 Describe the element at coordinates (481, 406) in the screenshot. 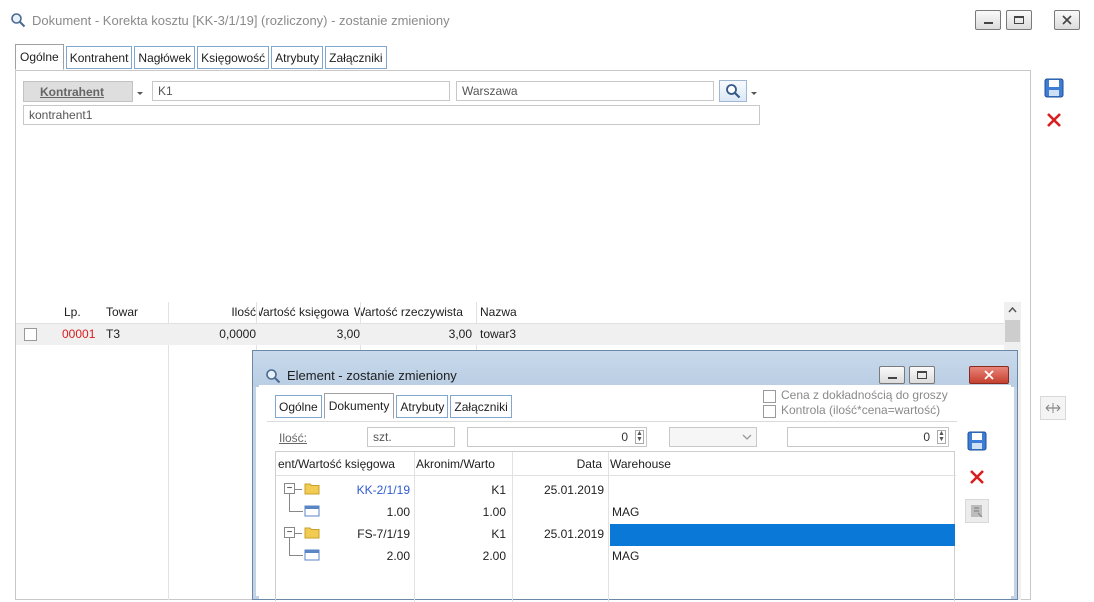

I see `dialog-tab-zalaczniki: Załączniki` at that location.